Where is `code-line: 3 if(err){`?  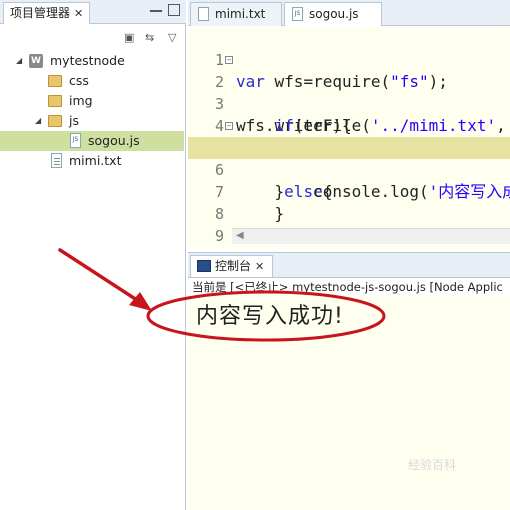 code-line: 3 if(err){ is located at coordinates (349, 103).